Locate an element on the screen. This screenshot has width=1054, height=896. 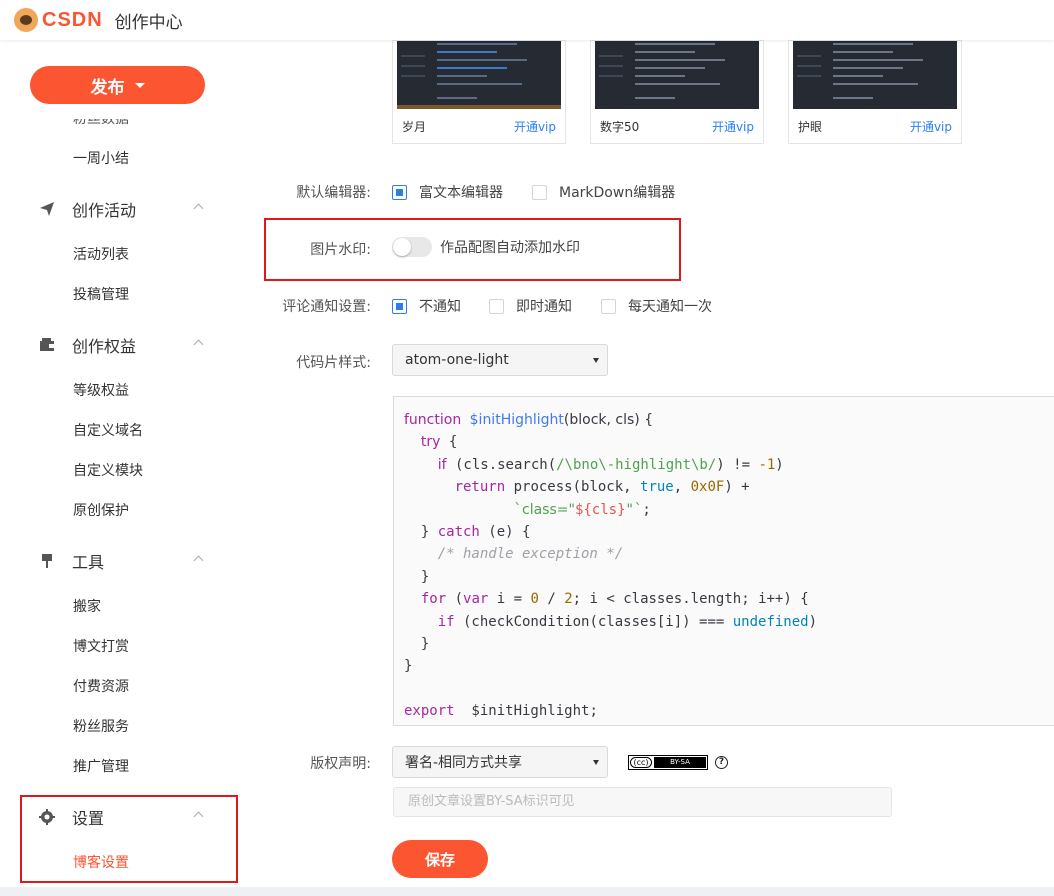
sidebar-item-promotion: 推广管理 is located at coordinates (101, 766).